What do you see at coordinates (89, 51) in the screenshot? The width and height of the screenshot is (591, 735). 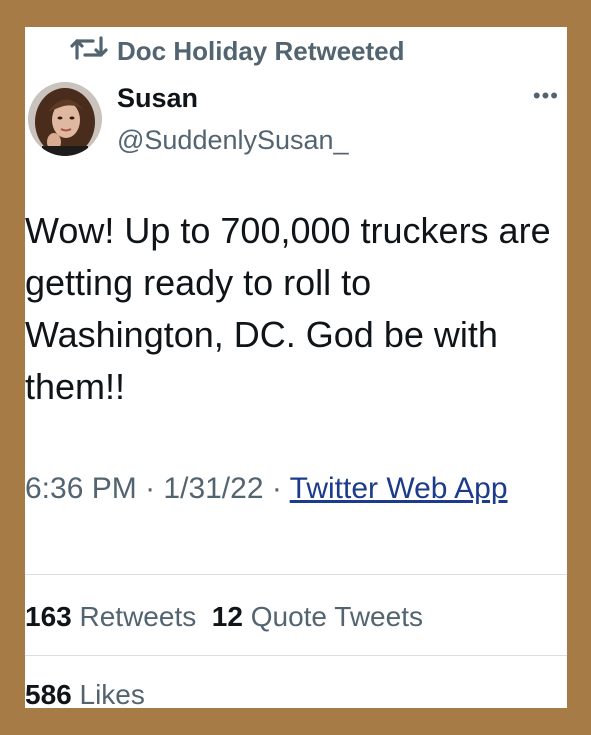 I see `retweet-icon` at bounding box center [89, 51].